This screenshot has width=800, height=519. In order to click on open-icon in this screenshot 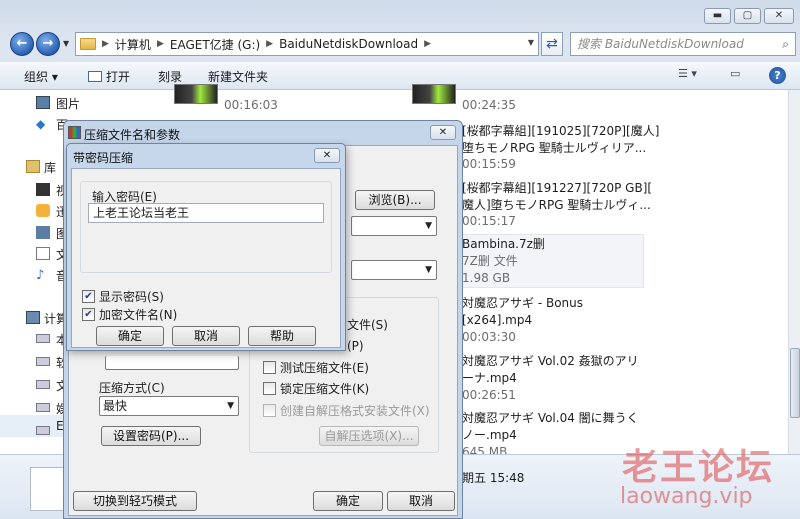, I will do `click(95, 76)`.